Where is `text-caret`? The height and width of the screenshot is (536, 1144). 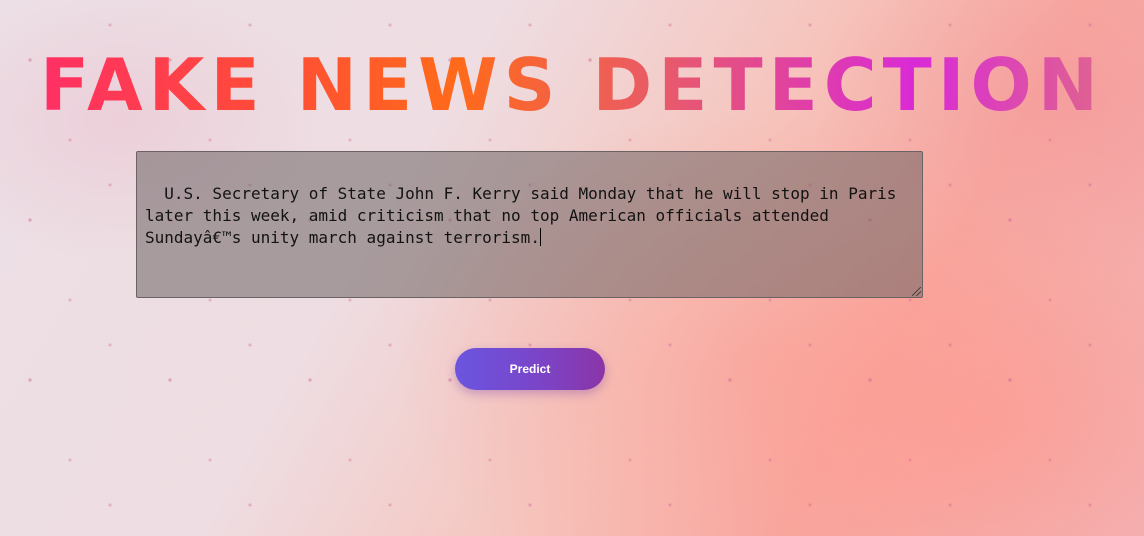 text-caret is located at coordinates (540, 237).